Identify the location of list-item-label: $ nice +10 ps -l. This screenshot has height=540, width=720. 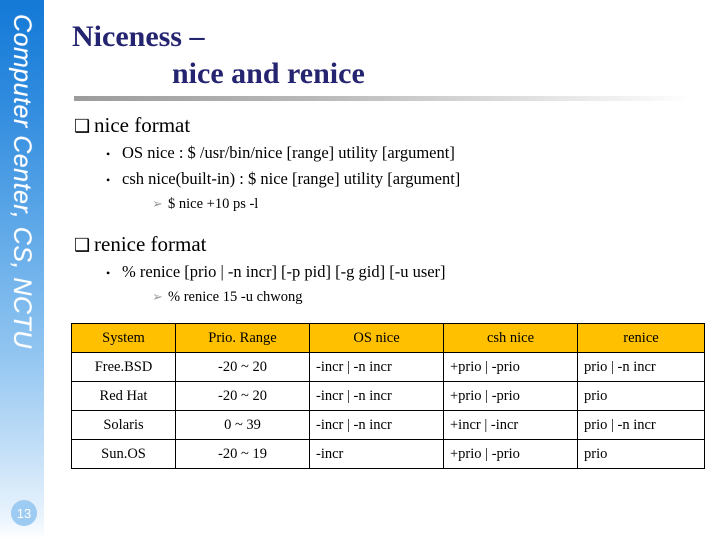
(213, 204).